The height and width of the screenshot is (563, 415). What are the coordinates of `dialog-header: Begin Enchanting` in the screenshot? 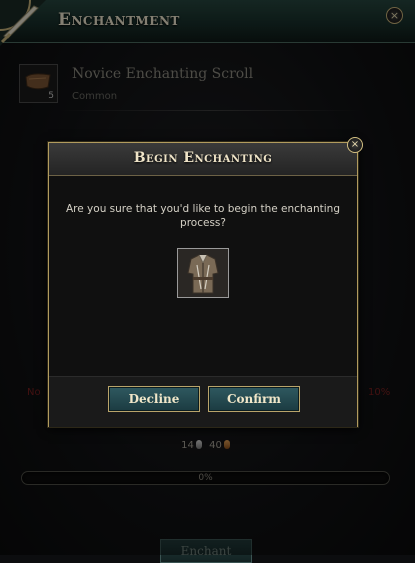 It's located at (203, 159).